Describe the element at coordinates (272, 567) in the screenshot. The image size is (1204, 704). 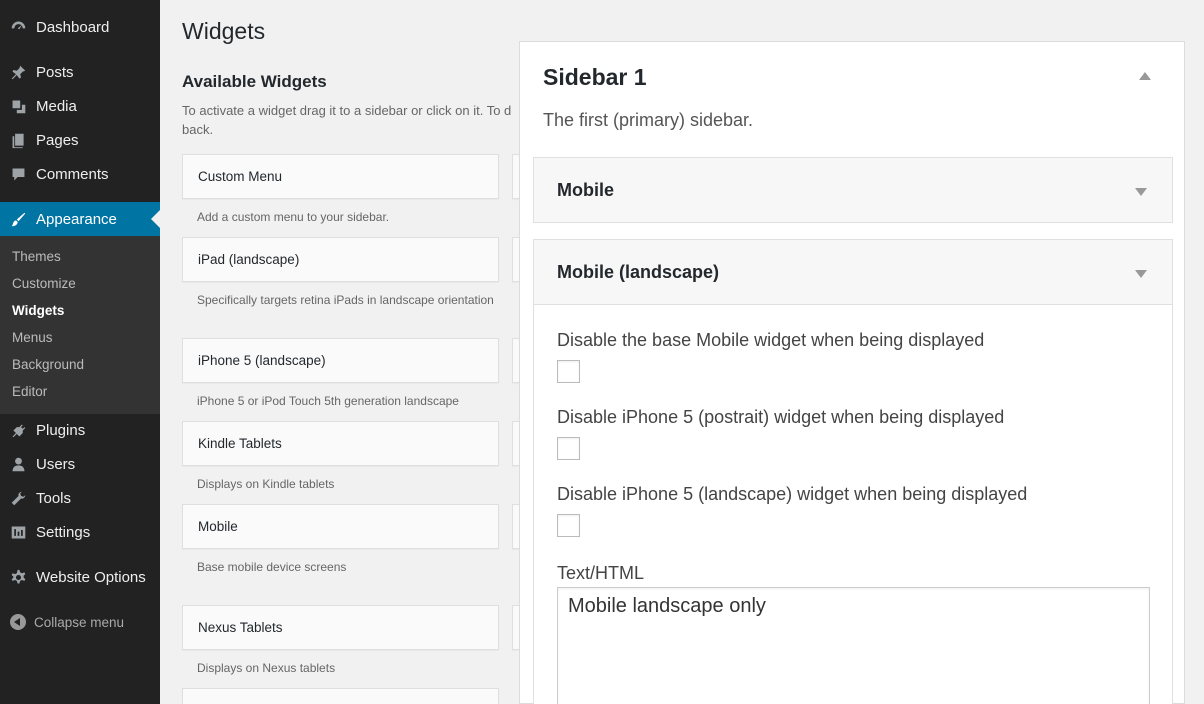
I see `widget-description: Base mobile device screens` at that location.